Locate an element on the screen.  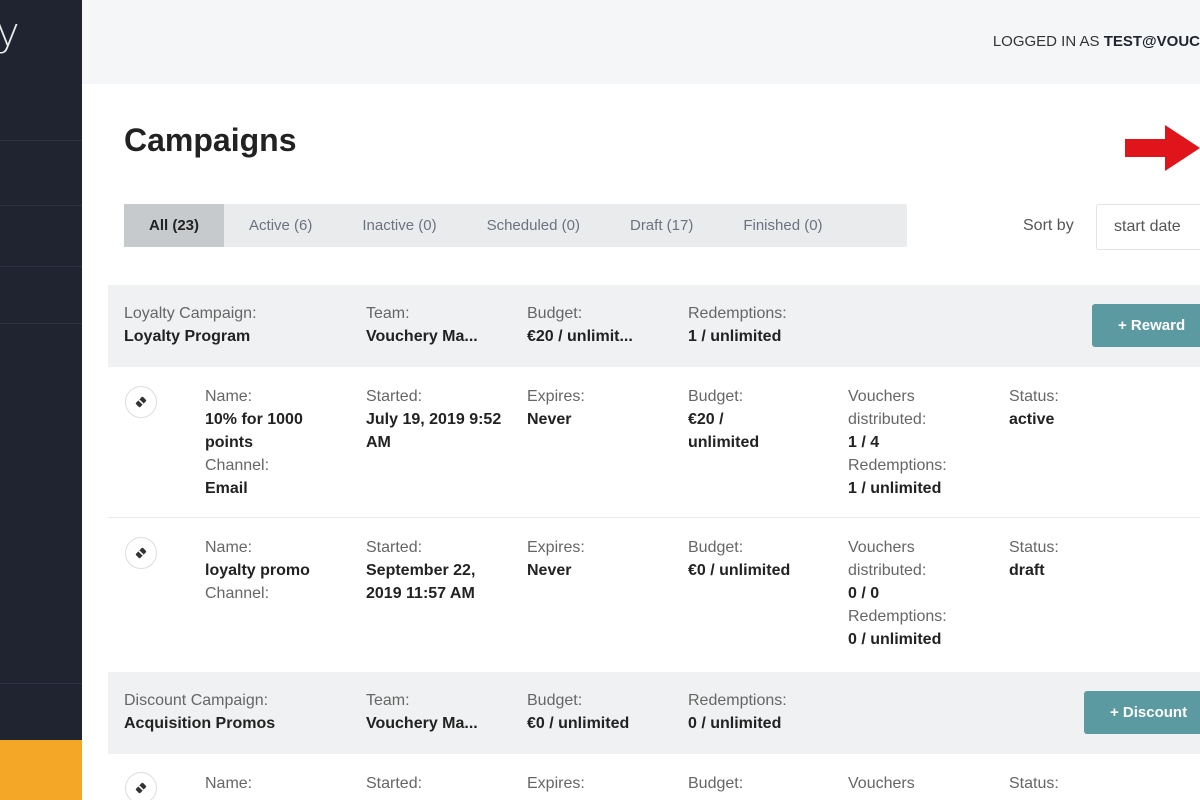
status-value: active is located at coordinates (1032, 419).